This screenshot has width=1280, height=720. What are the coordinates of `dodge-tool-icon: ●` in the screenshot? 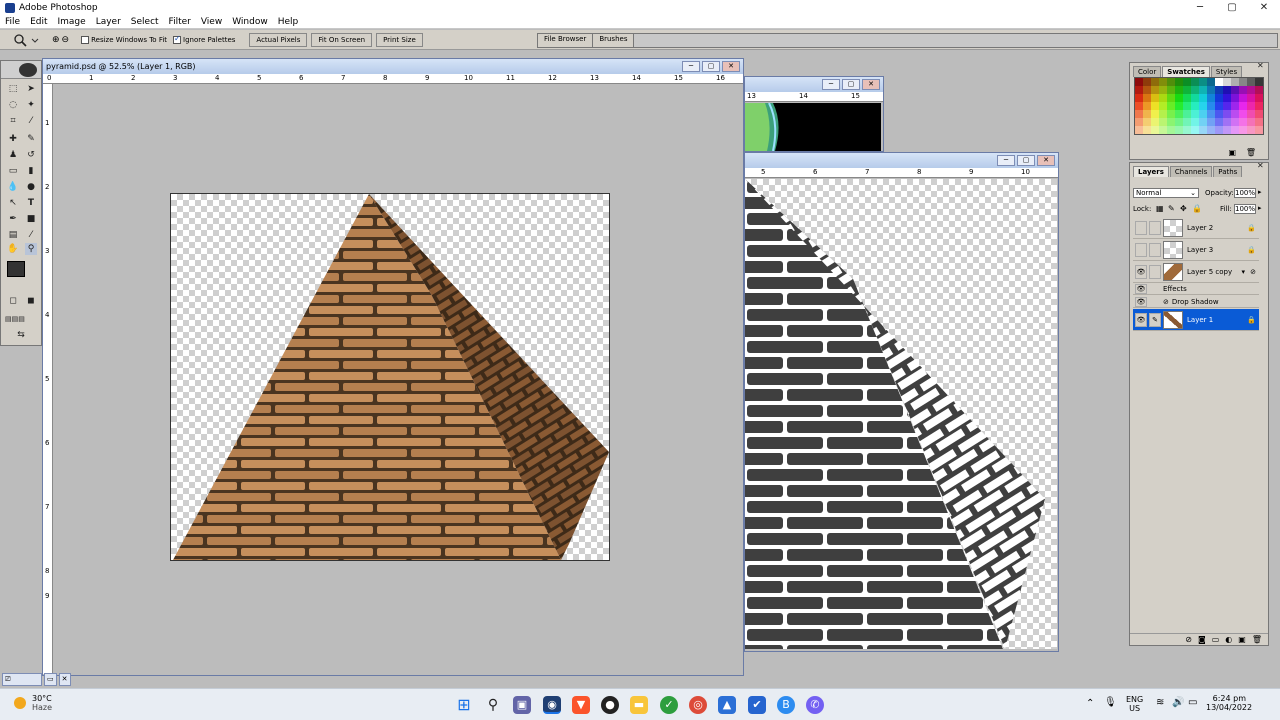 It's located at (31, 187).